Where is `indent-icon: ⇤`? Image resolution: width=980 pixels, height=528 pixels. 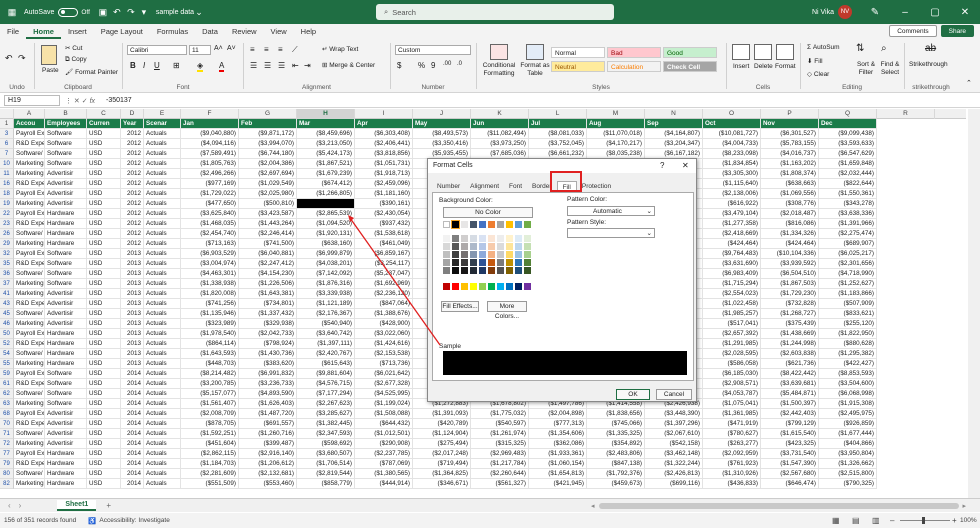
indent-icon: ⇤ is located at coordinates (295, 65).